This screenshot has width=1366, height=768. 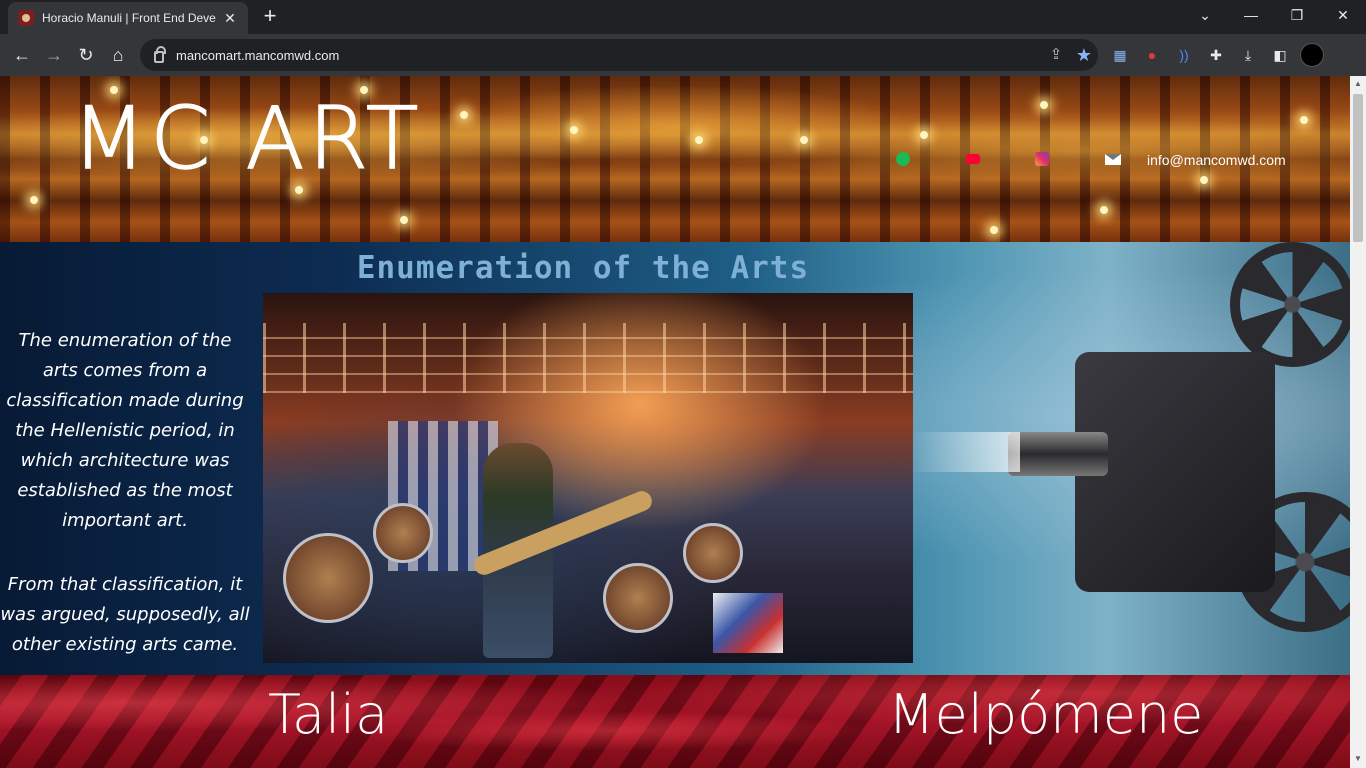 I want to click on muses-section: Talia Melpómene, so click(x=675, y=721).